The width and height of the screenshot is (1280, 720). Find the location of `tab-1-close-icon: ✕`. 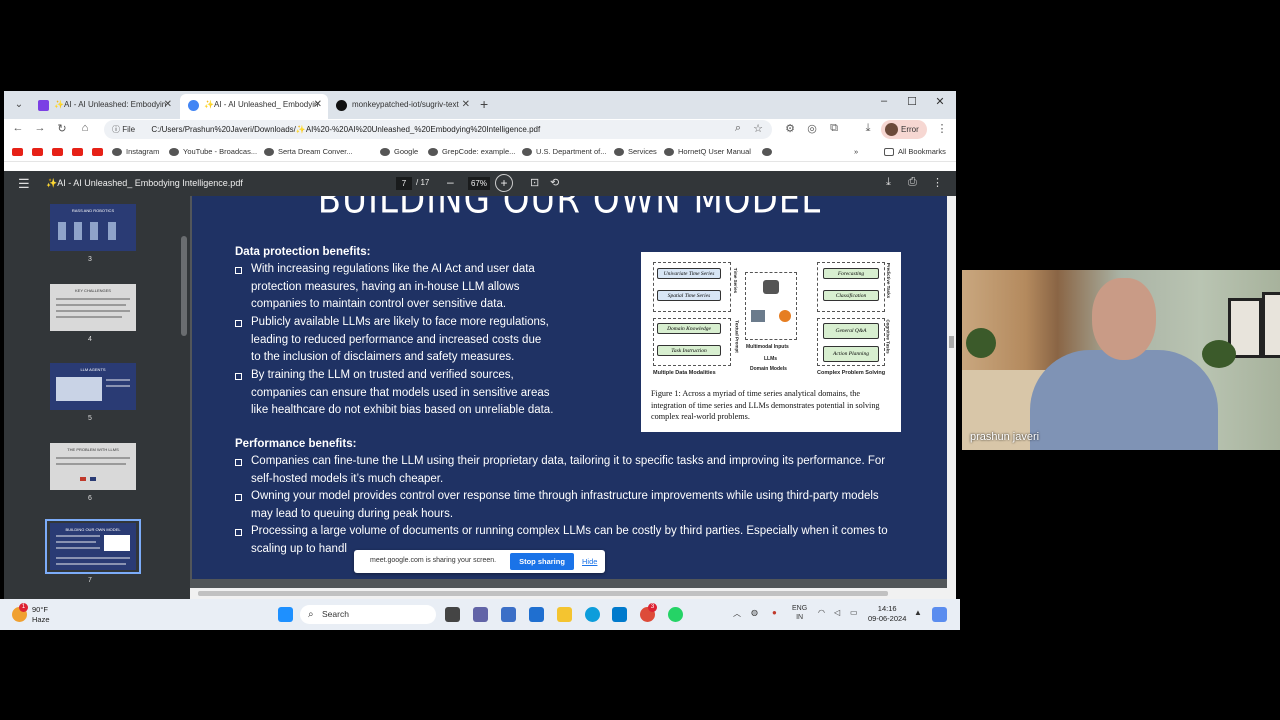

tab-1-close-icon: ✕ is located at coordinates (168, 105).